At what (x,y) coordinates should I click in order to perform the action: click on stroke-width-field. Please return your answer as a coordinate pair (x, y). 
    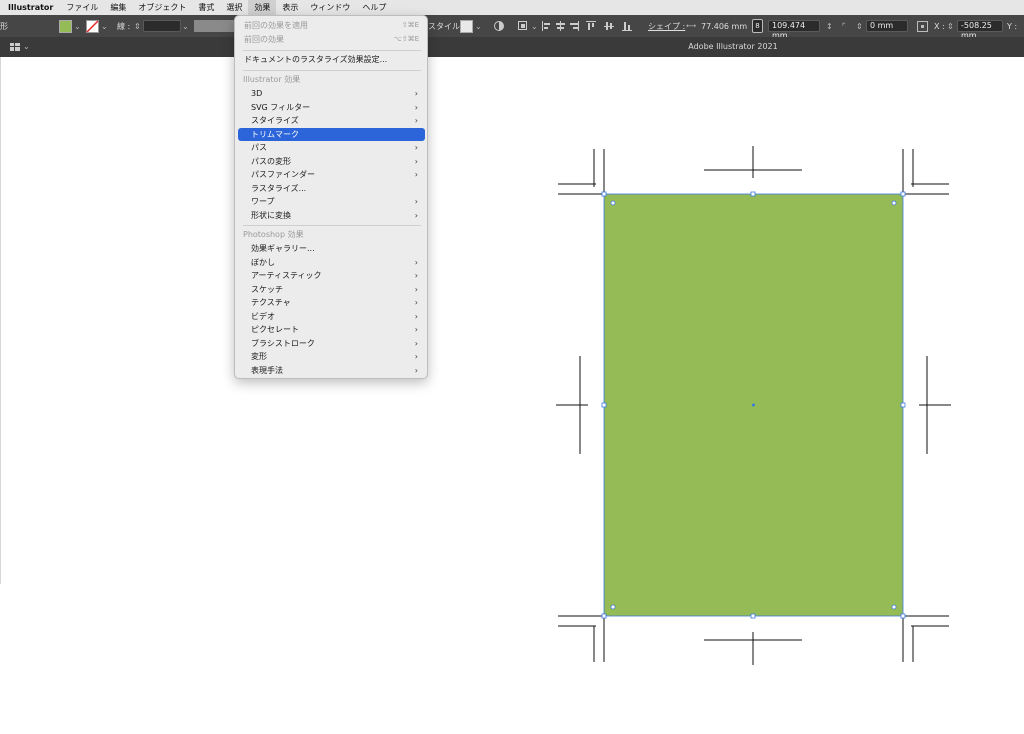
    Looking at the image, I should click on (162, 26).